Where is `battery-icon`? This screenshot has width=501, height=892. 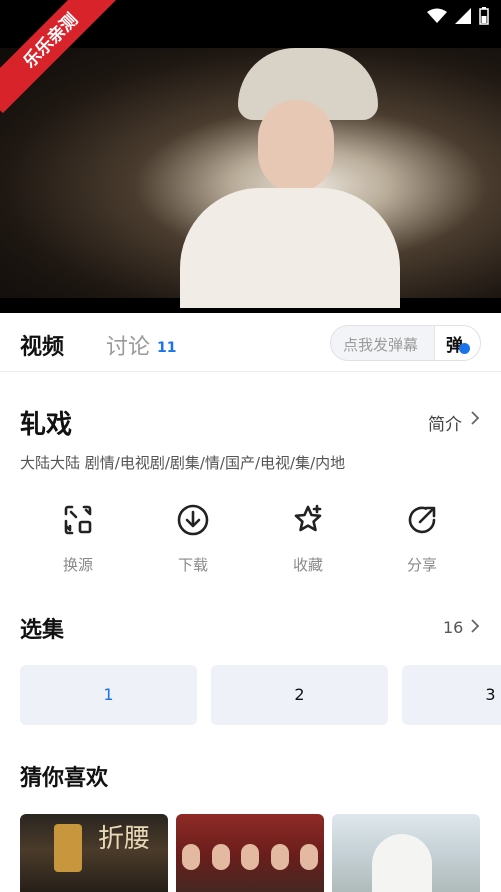 battery-icon is located at coordinates (484, 16).